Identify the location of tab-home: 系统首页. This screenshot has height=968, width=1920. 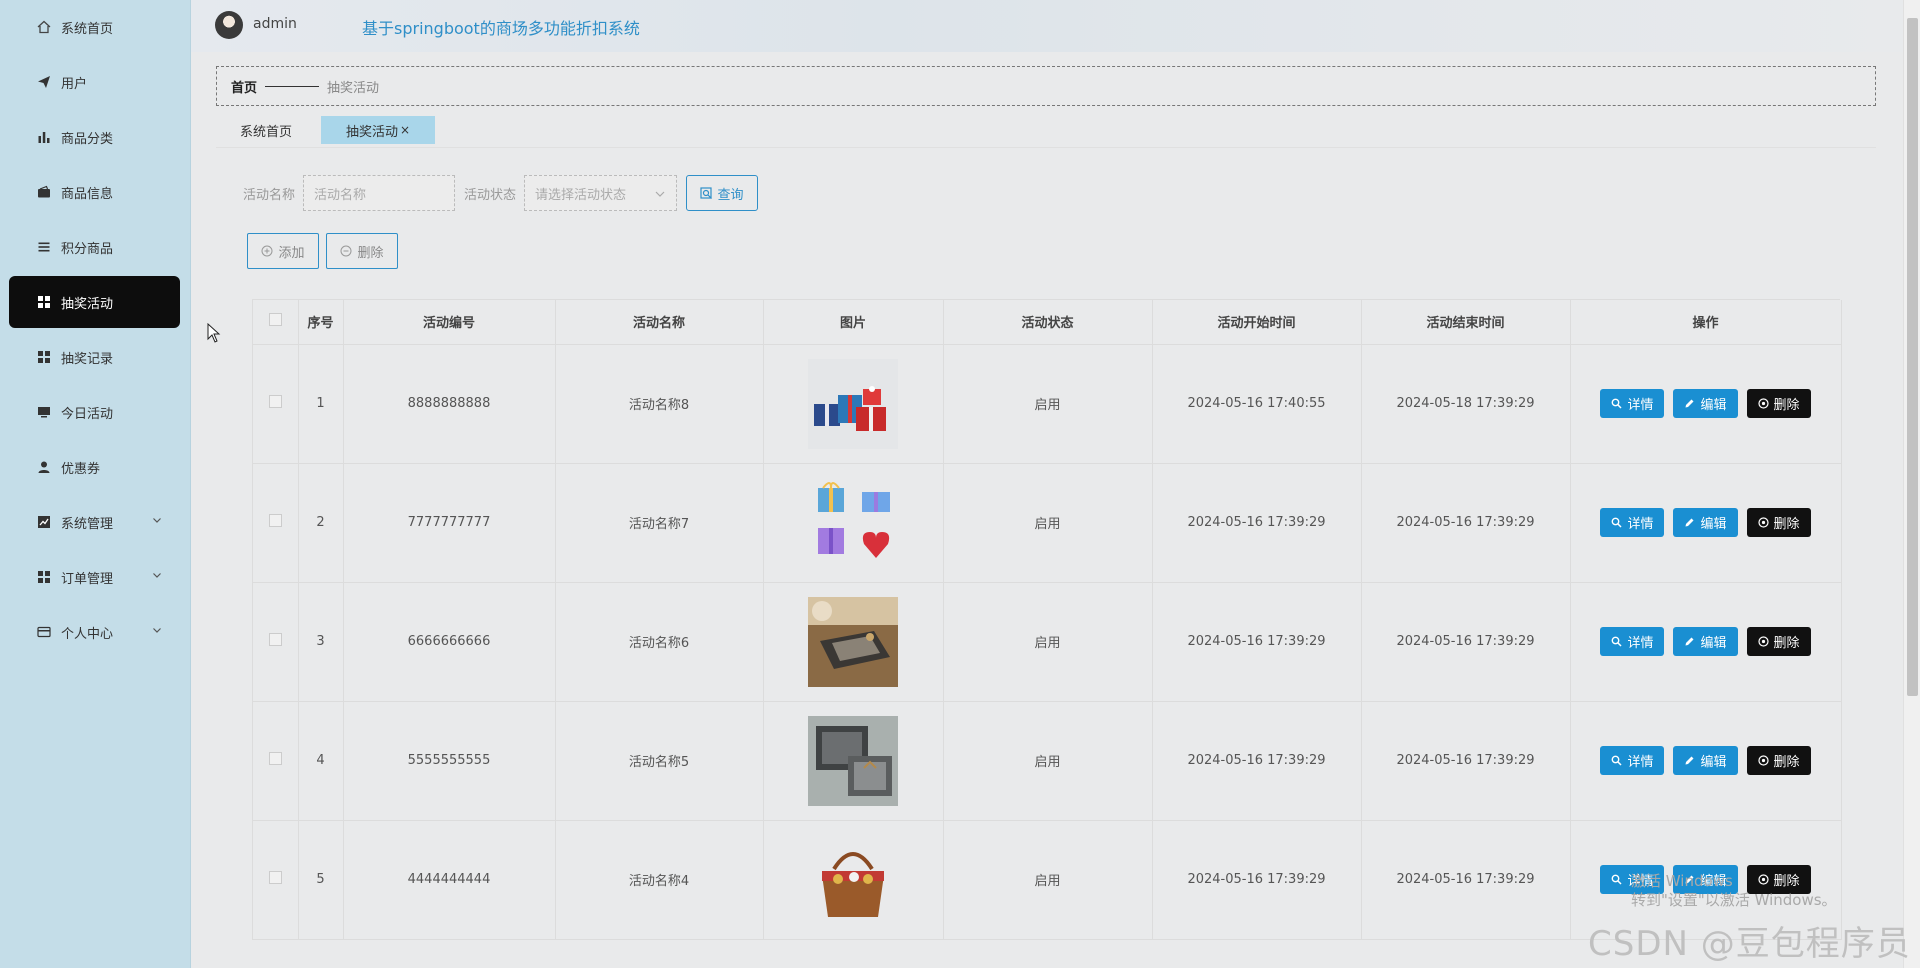
(266, 130).